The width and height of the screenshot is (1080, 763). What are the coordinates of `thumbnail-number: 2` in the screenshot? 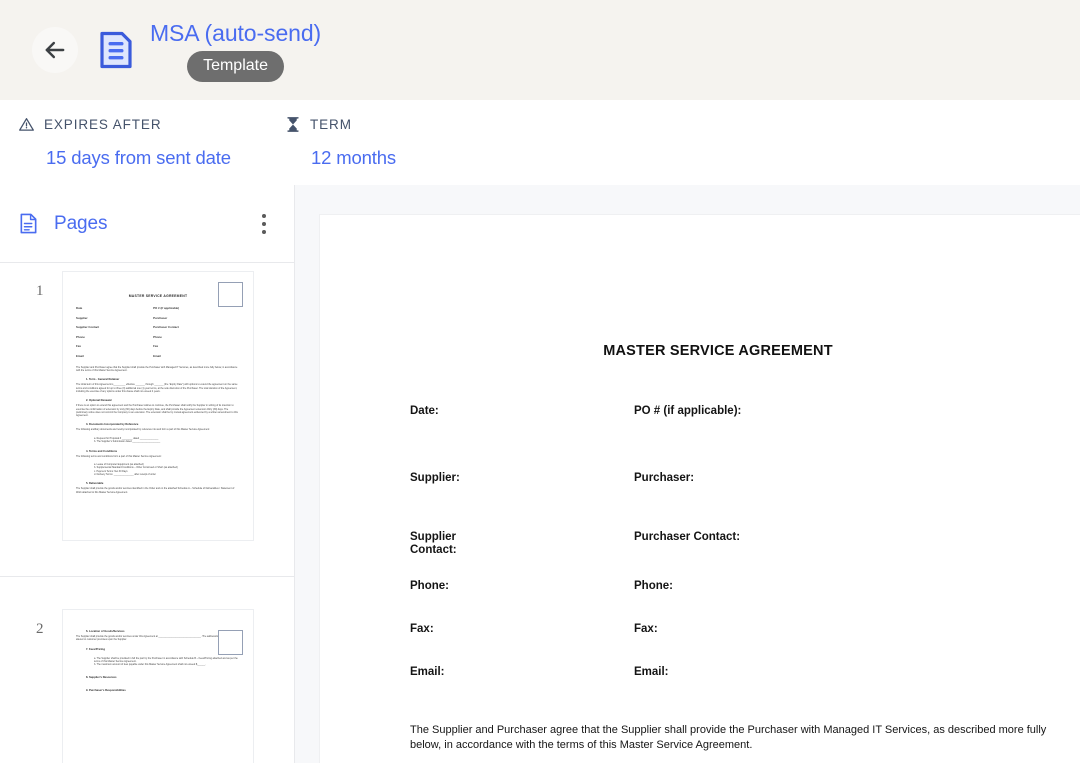 It's located at (40, 629).